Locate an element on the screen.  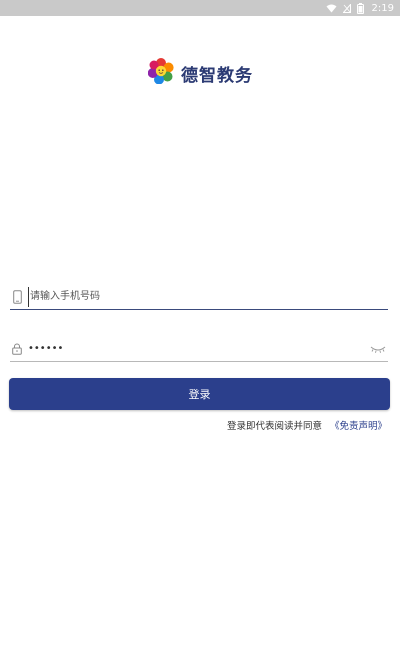
status-time: 2:19 is located at coordinates (382, 8).